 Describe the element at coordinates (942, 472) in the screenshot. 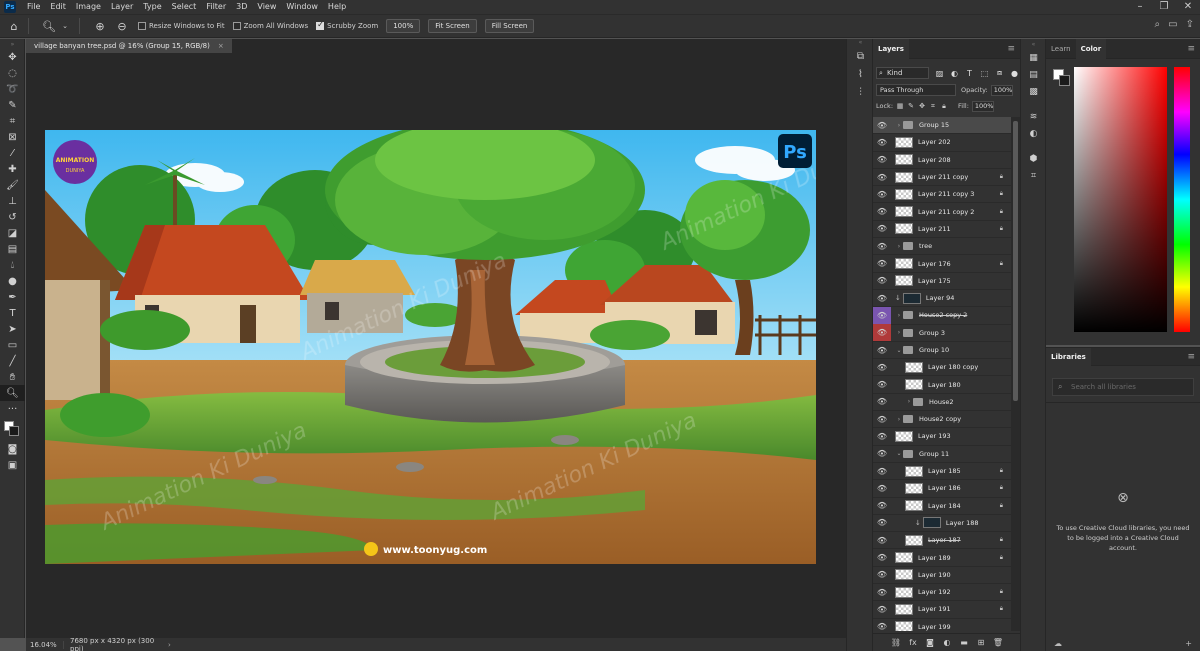

I see `layer-row: 👁︎ Layer 185 🔒︎` at that location.